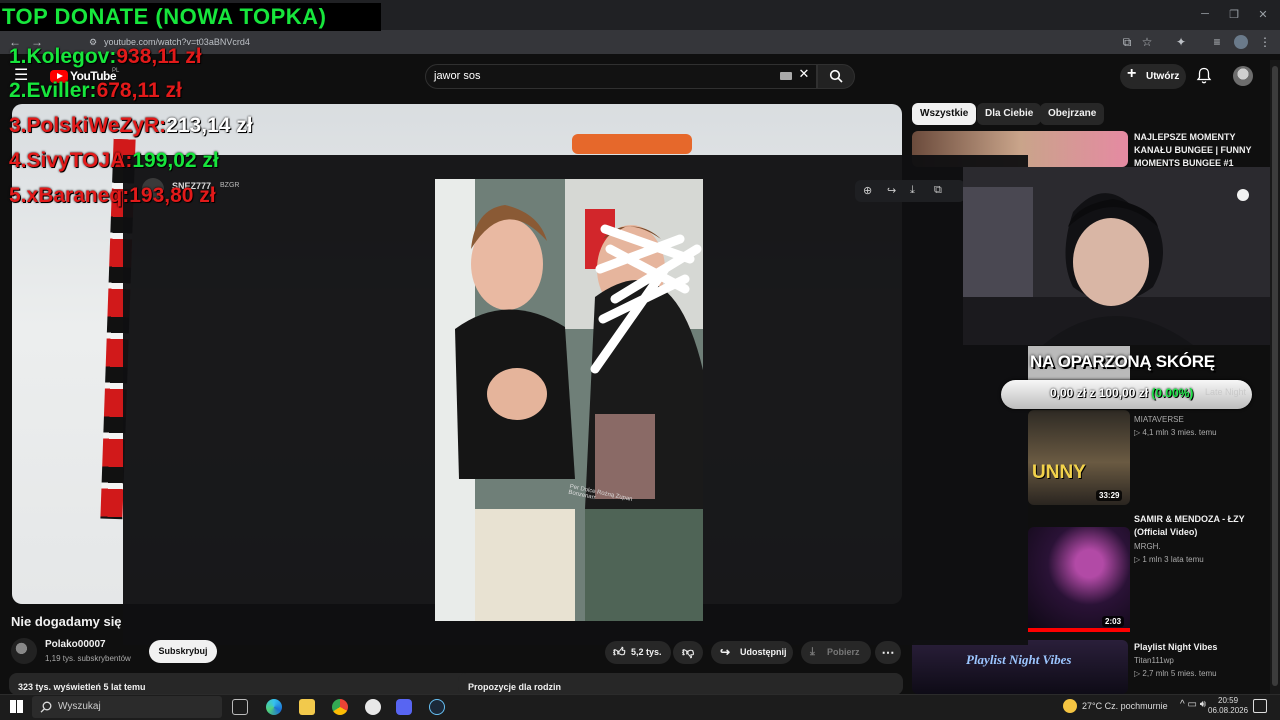 The height and width of the screenshot is (720, 1280). What do you see at coordinates (1228, 710) in the screenshot?
I see `clock-date: 06.08.2026` at bounding box center [1228, 710].